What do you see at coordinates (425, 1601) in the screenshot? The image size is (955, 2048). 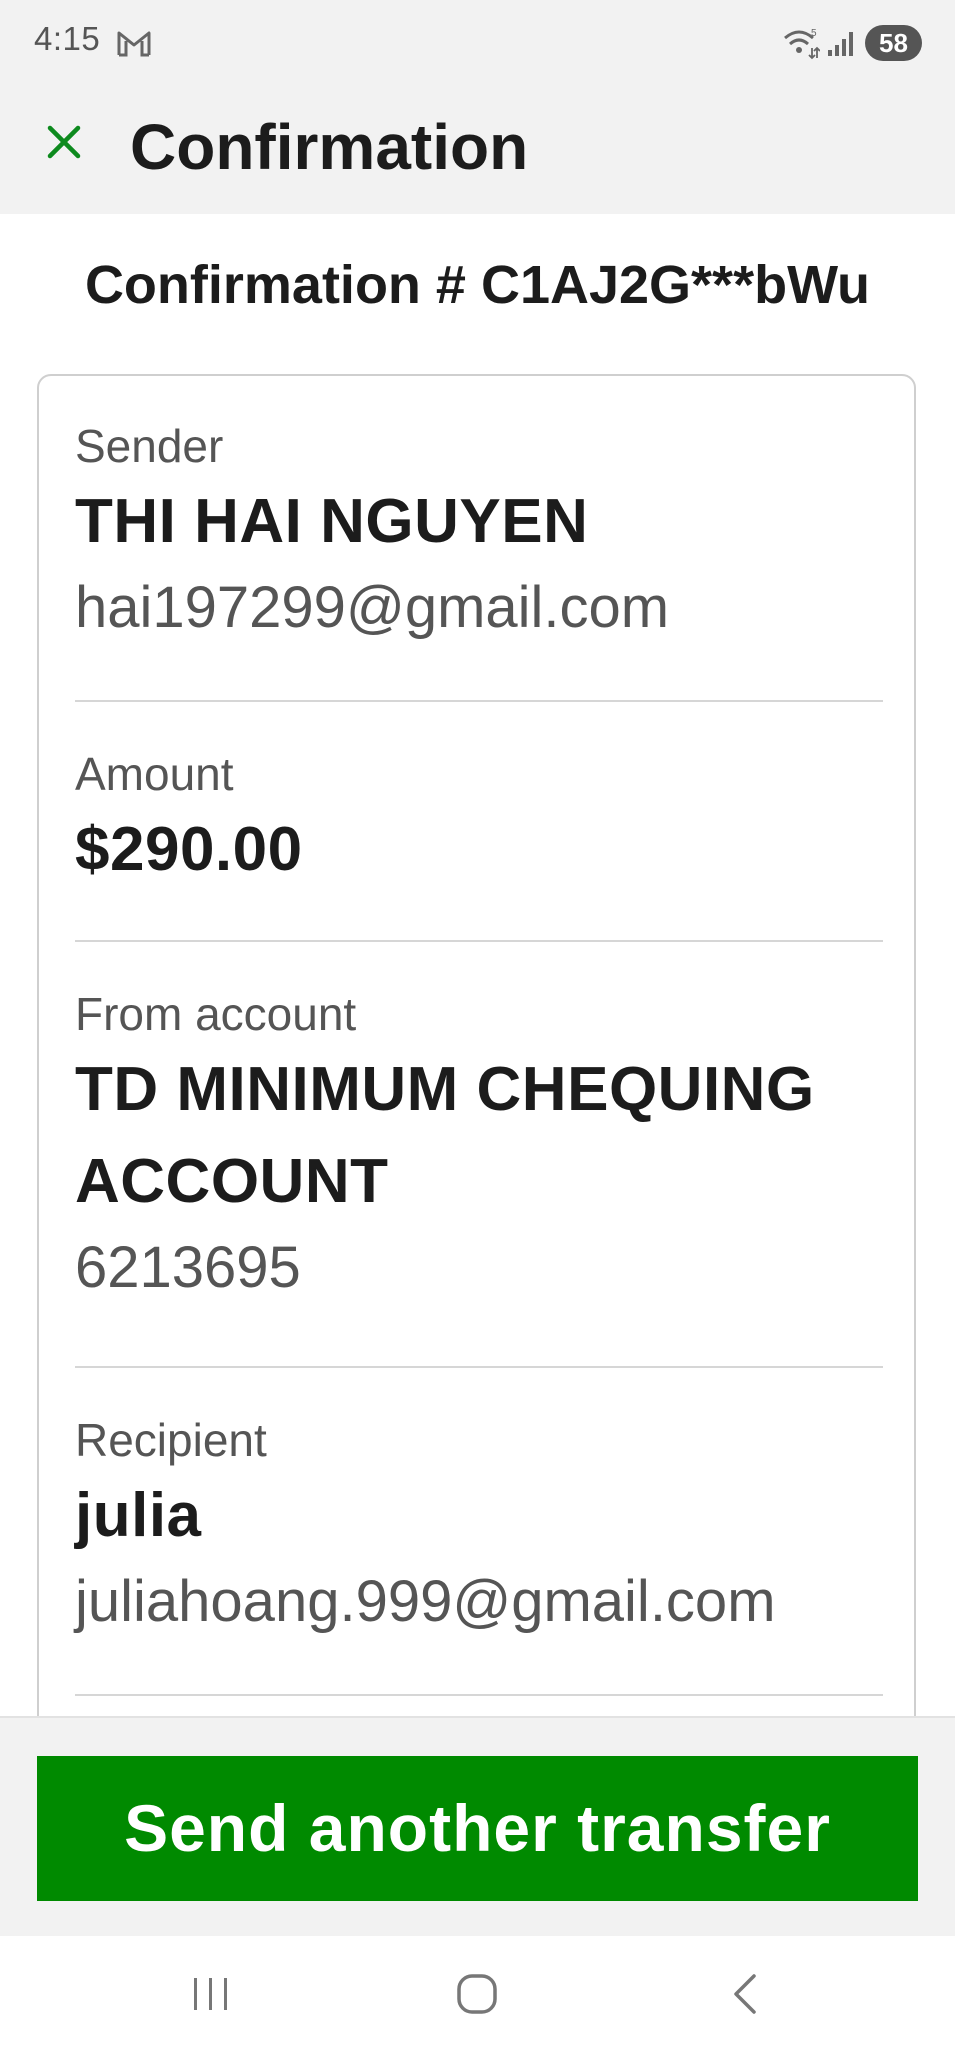 I see `recipient-email: juliahoang.999@gmail.com` at bounding box center [425, 1601].